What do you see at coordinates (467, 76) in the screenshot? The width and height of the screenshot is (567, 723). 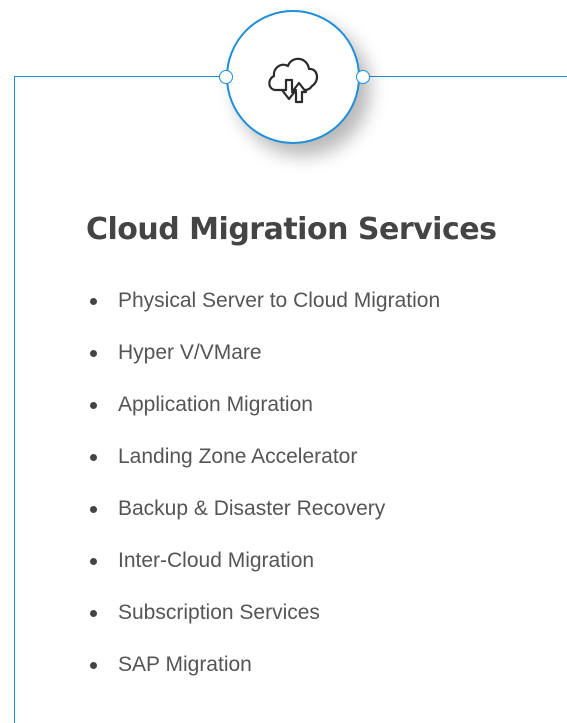 I see `frame-top-line-right` at bounding box center [467, 76].